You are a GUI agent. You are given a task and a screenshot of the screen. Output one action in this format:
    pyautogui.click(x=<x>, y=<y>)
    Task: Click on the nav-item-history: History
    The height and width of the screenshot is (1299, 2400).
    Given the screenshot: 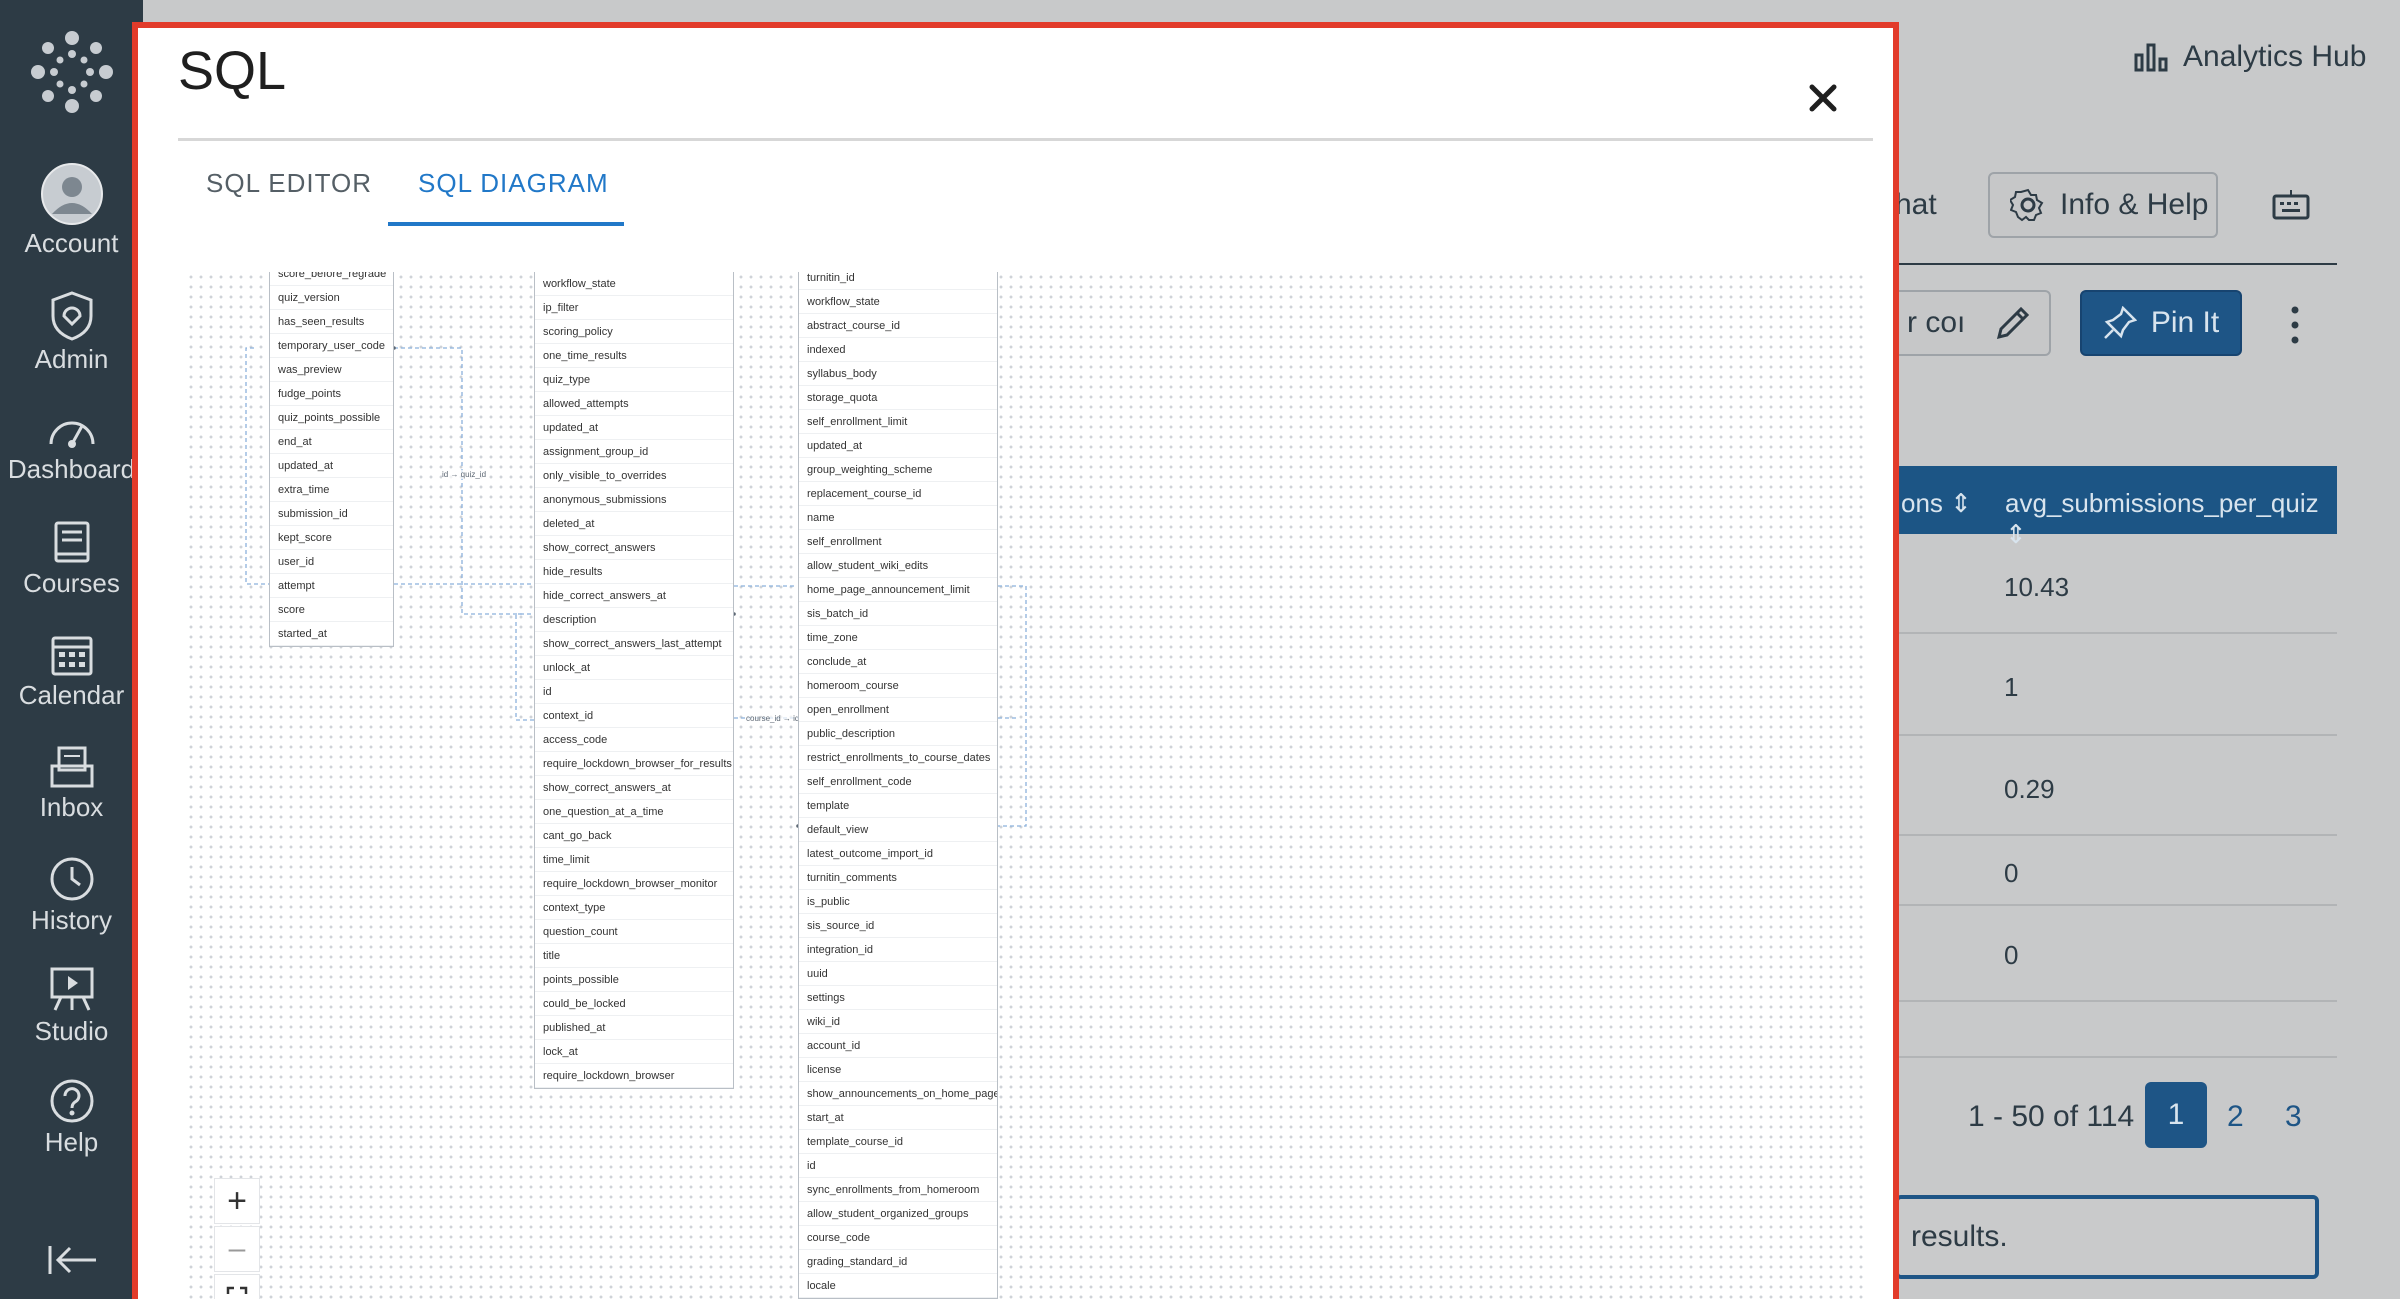 What is the action you would take?
    pyautogui.click(x=71, y=895)
    